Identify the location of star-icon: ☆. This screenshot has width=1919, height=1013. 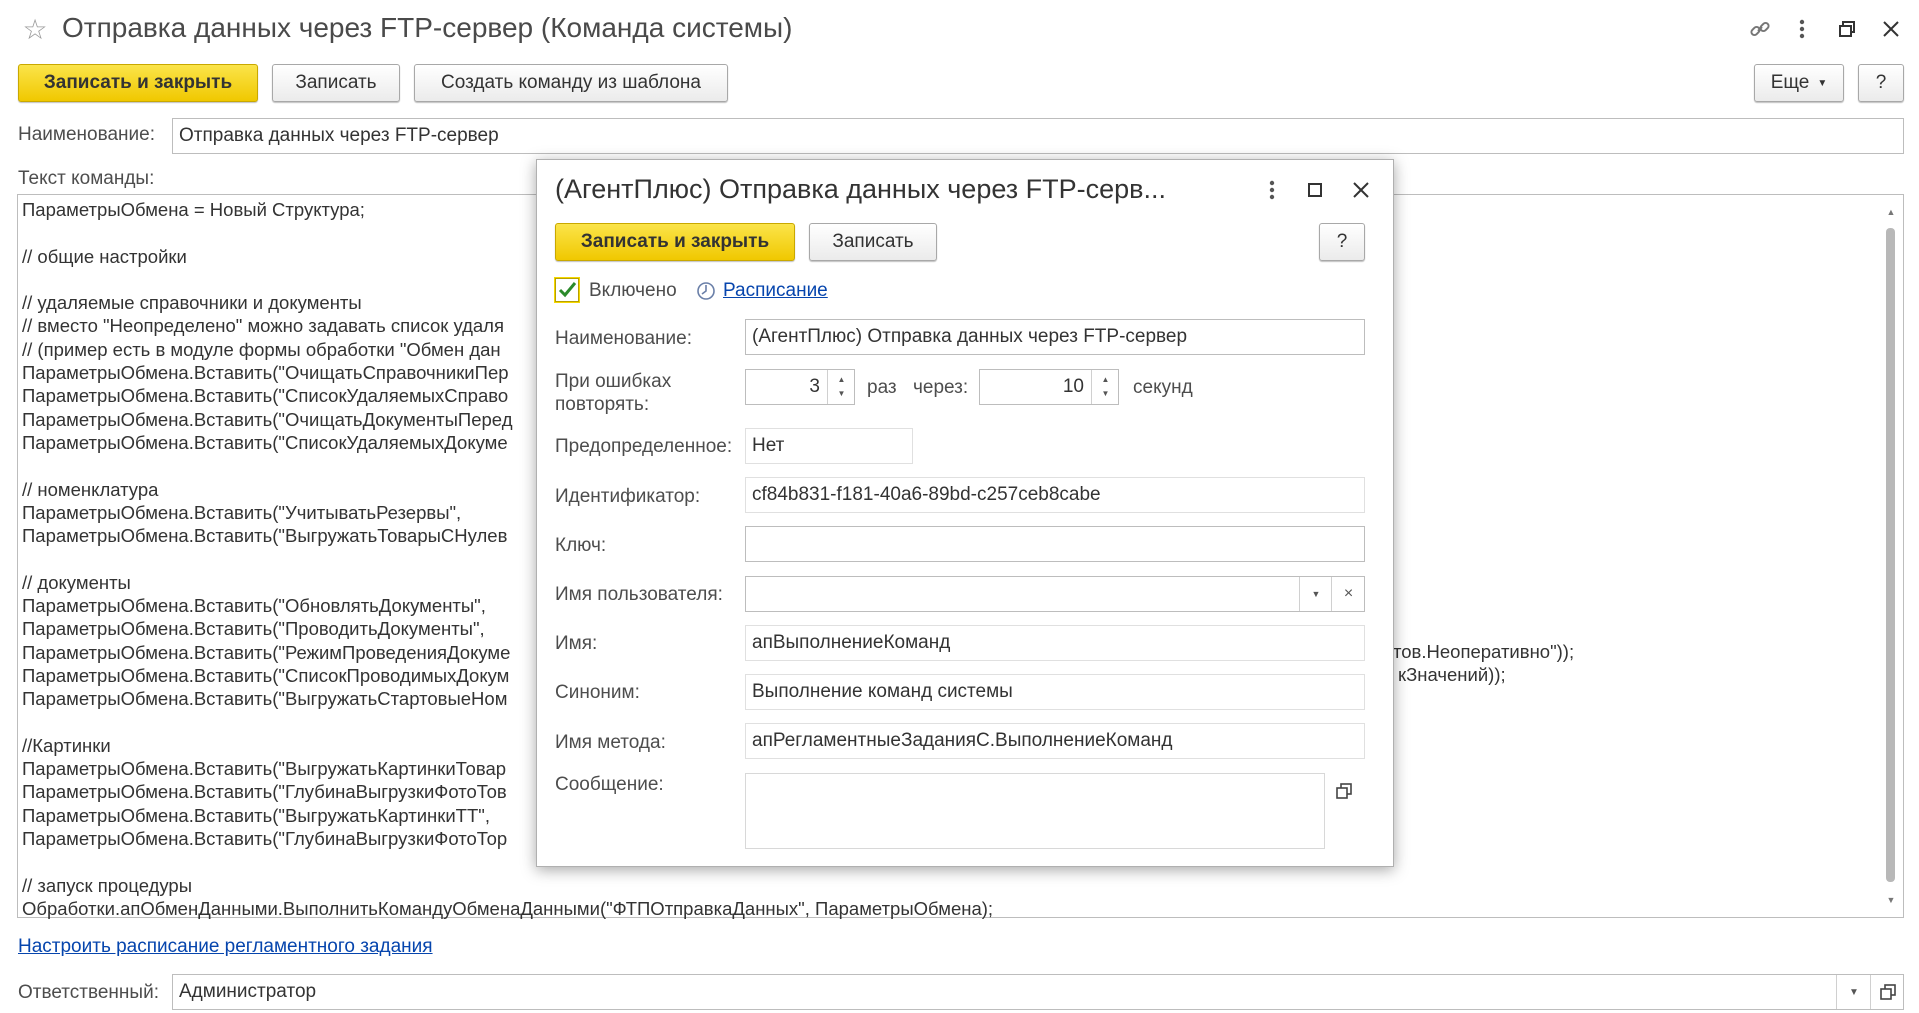
(35, 29).